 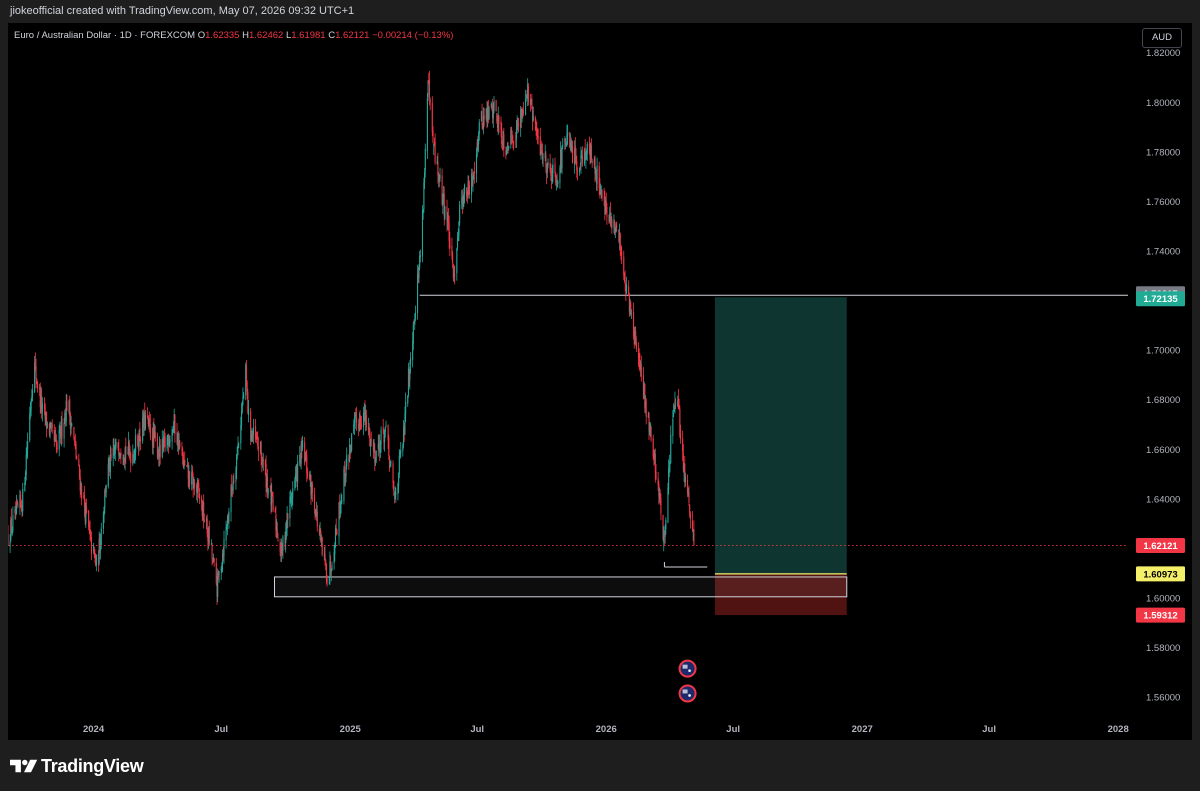 I want to click on price-axis-label: 1.64000, so click(x=1163, y=499).